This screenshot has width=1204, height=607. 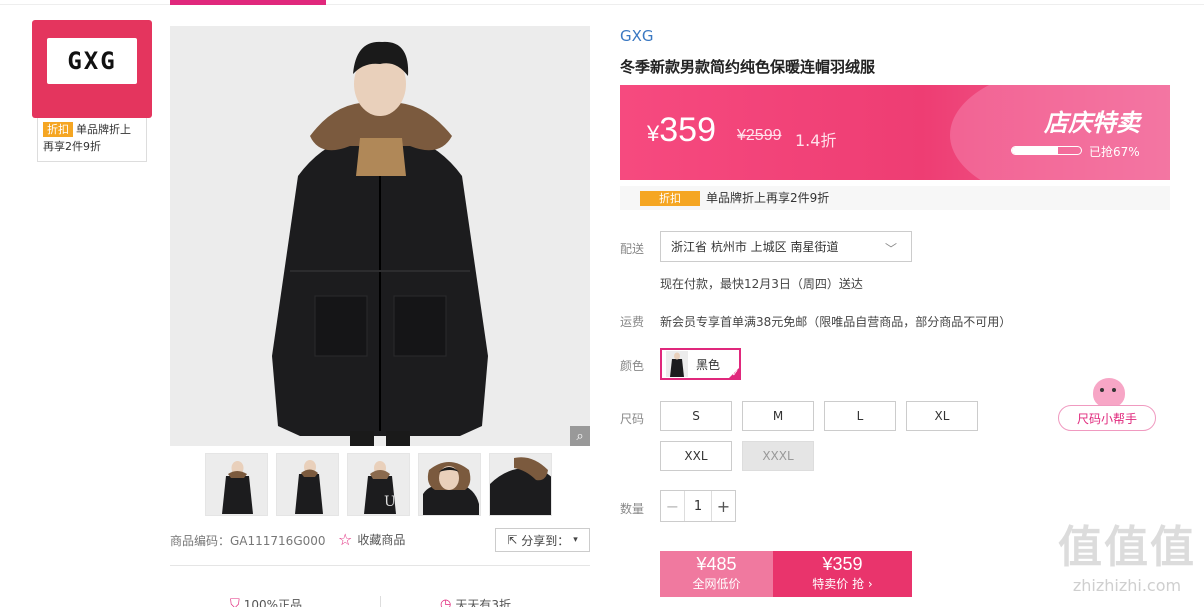 I want to click on quantity-decrease-button: −, so click(x=673, y=506).